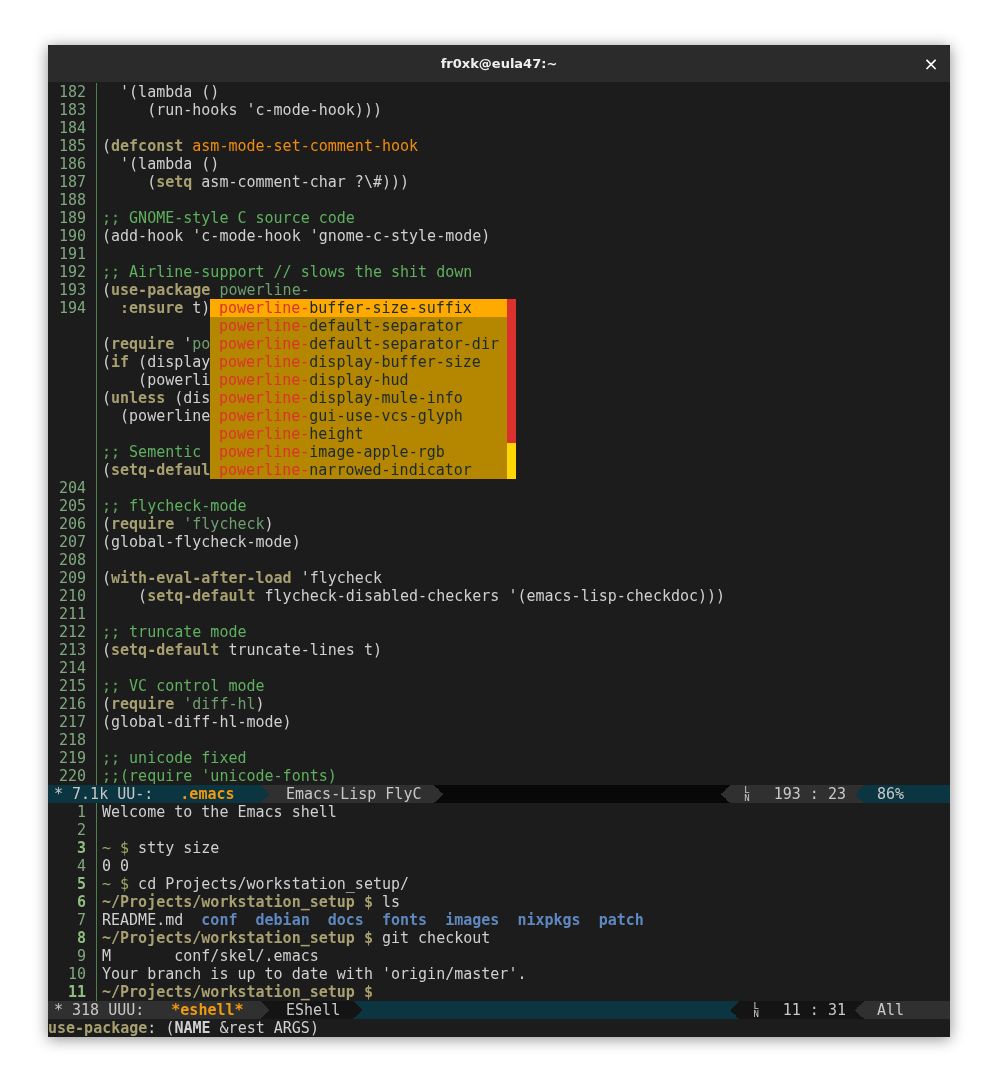 Image resolution: width=1002 pixels, height=1090 pixels. What do you see at coordinates (71, 110) in the screenshot?
I see `line-number: 183` at bounding box center [71, 110].